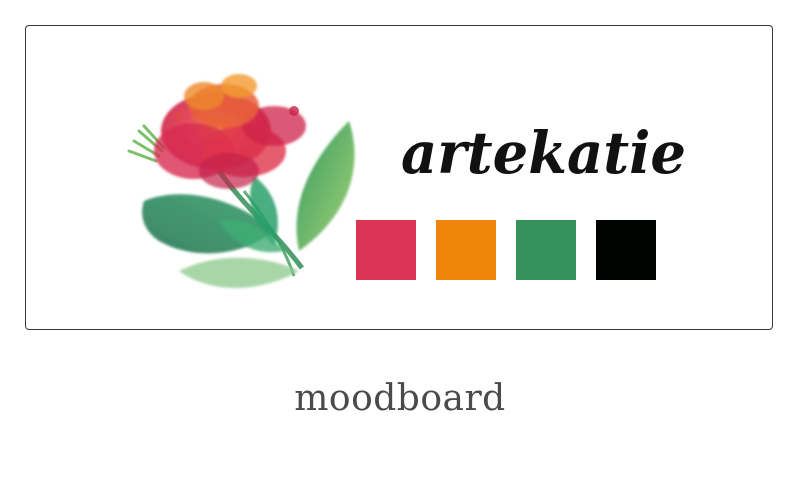 The image size is (800, 482). What do you see at coordinates (466, 250) in the screenshot?
I see `swatch-orange` at bounding box center [466, 250].